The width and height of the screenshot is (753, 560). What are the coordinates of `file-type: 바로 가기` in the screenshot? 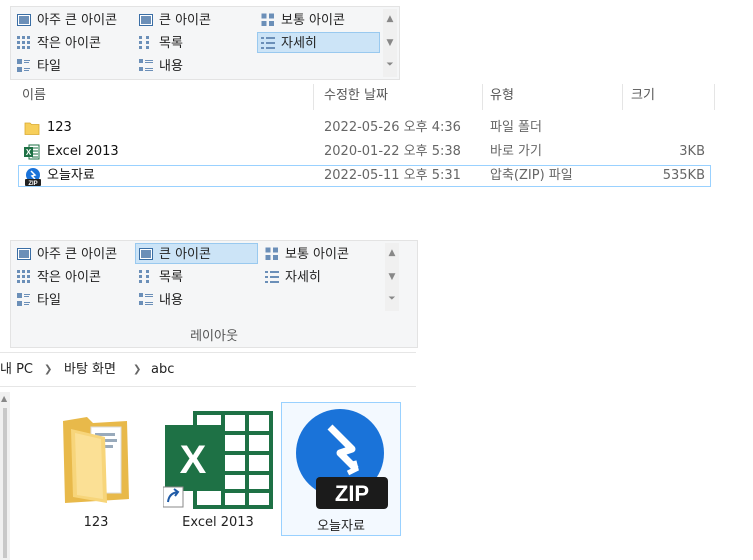 It's located at (516, 151).